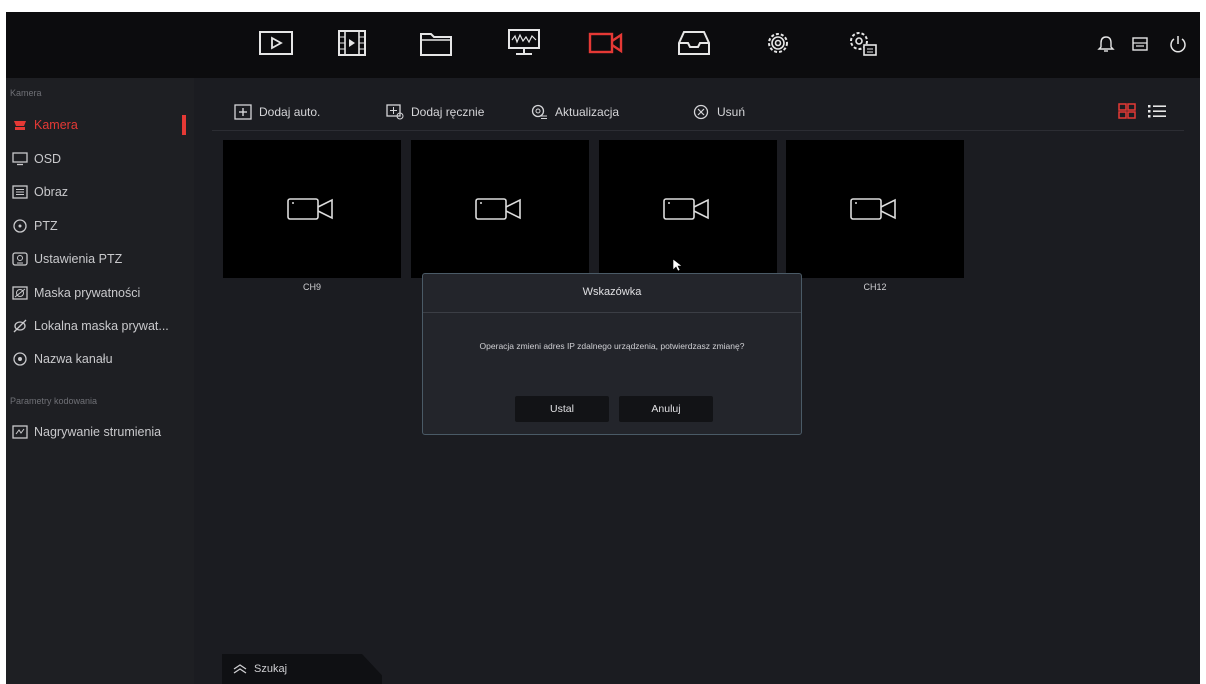  Describe the element at coordinates (184, 125) in the screenshot. I see `active-indicator` at that location.